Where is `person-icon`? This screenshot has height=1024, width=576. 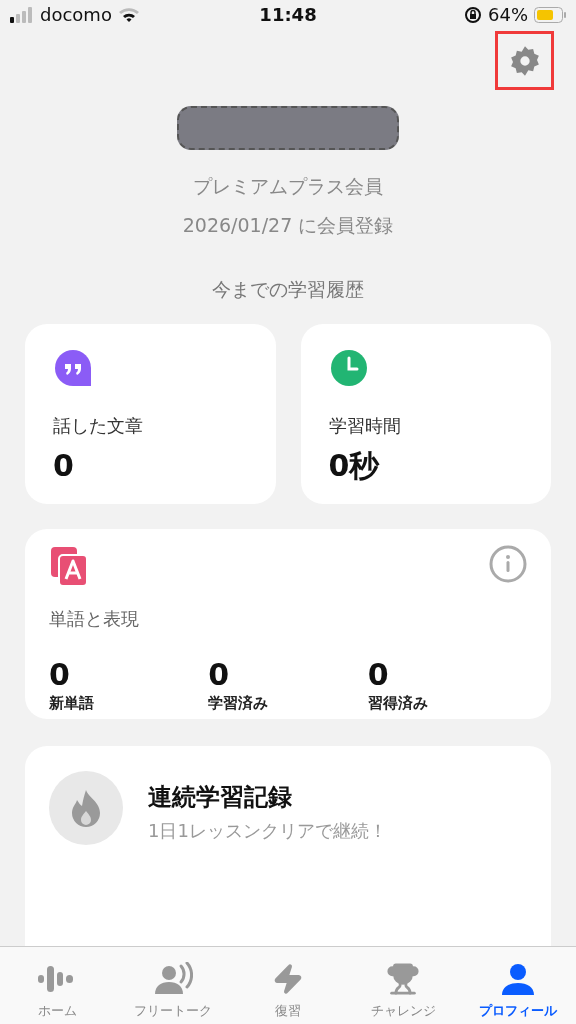 person-icon is located at coordinates (518, 978).